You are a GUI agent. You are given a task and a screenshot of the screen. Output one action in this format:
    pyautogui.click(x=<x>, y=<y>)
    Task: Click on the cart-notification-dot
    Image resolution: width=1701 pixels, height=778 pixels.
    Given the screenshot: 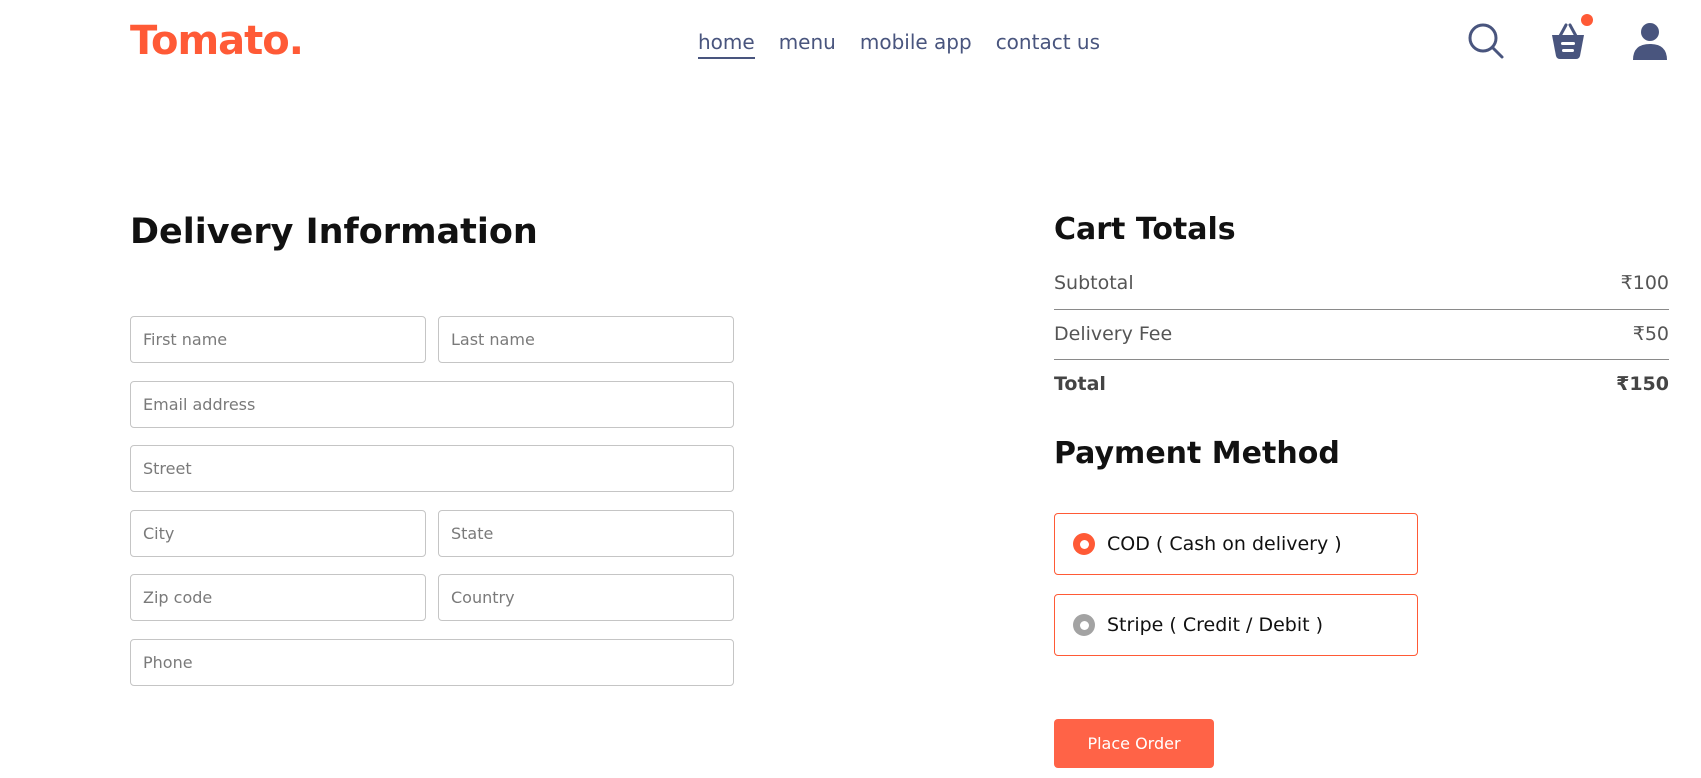 What is the action you would take?
    pyautogui.click(x=1587, y=20)
    